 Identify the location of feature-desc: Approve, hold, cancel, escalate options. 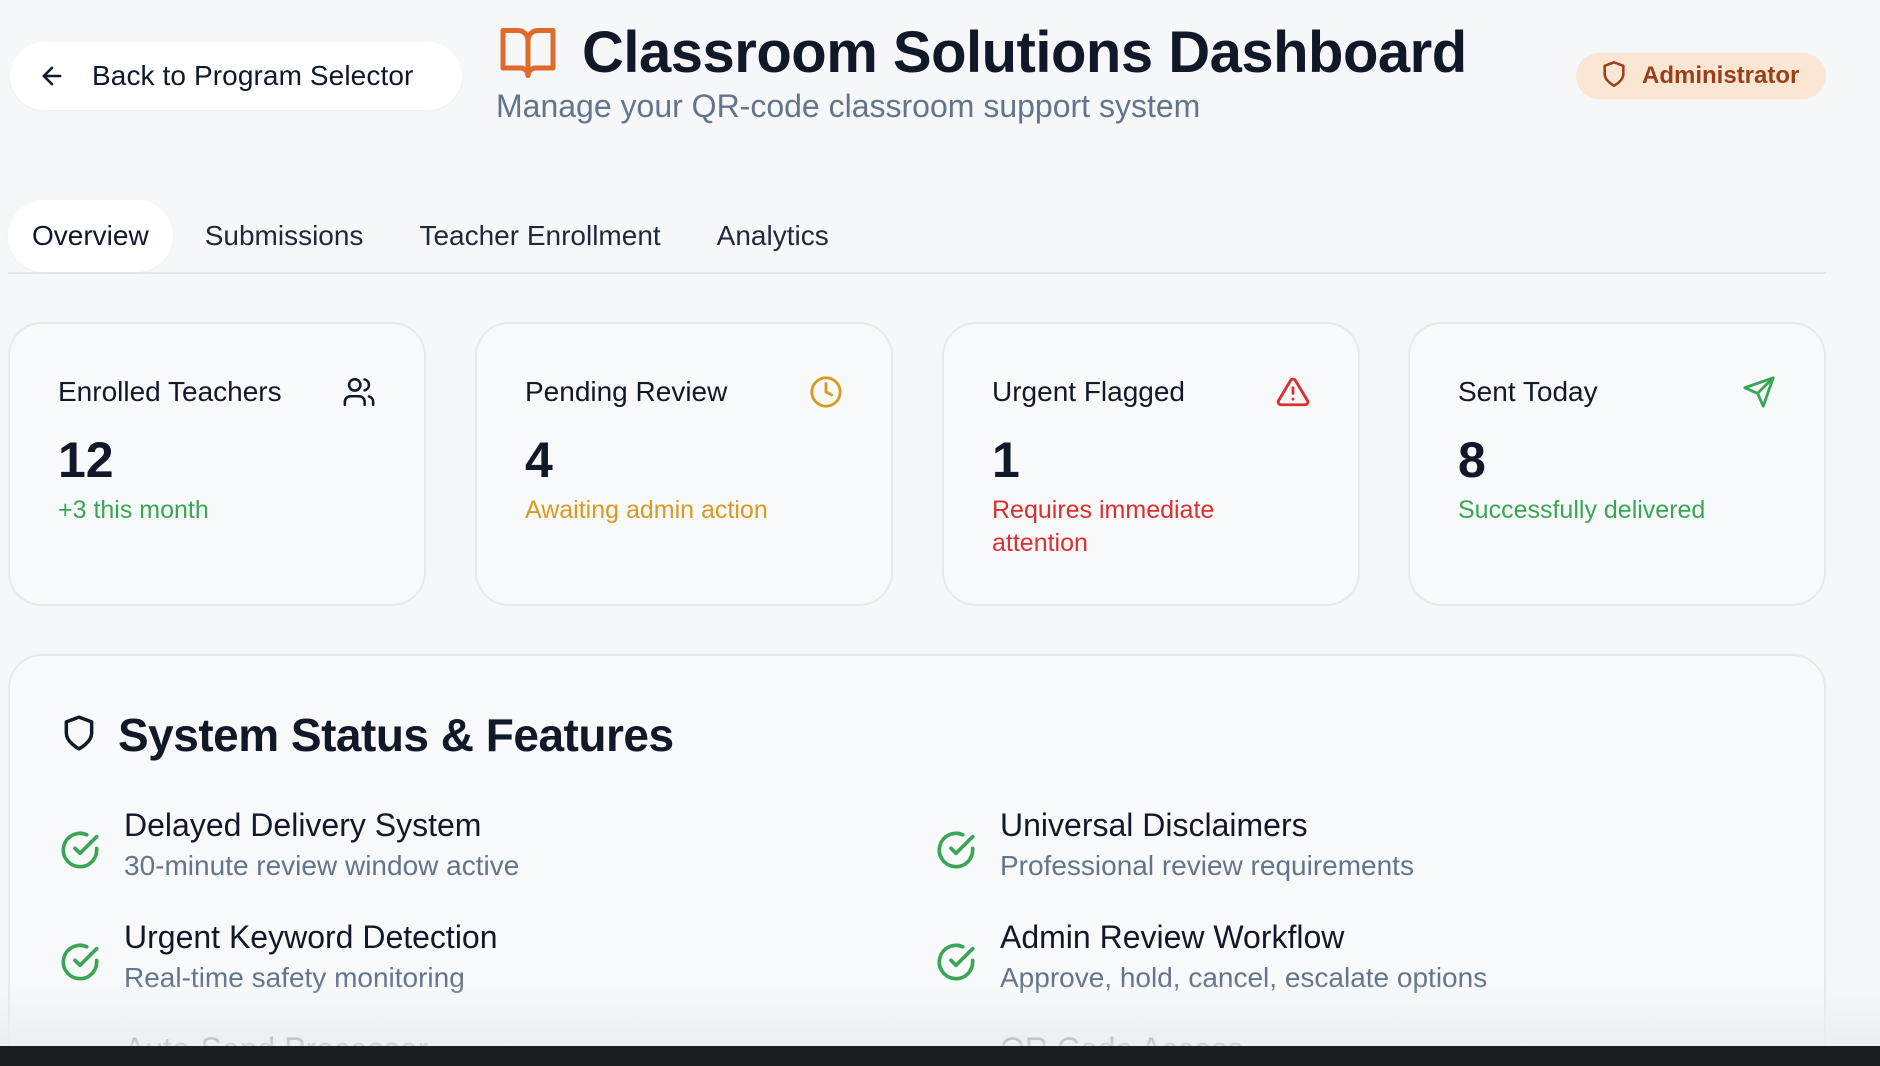
(1244, 977).